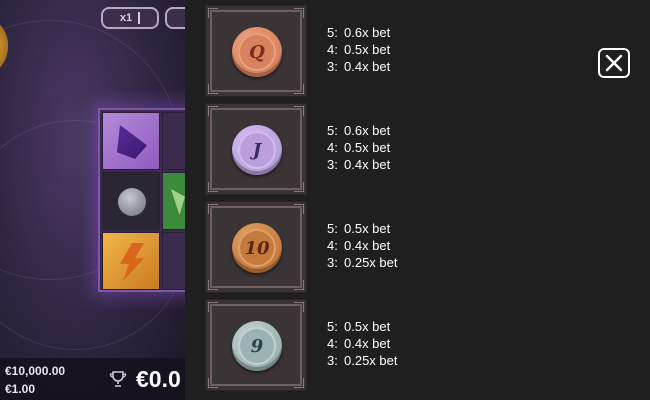  I want to click on silver-9-coin-icon: 9, so click(257, 346).